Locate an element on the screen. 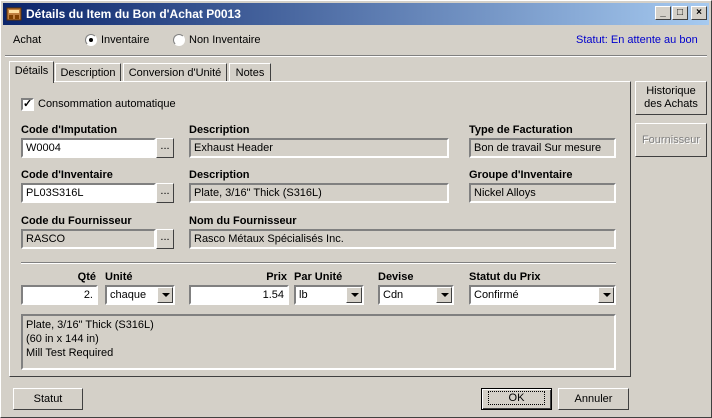 This screenshot has height=418, width=712. unite-value: chaque is located at coordinates (128, 295).